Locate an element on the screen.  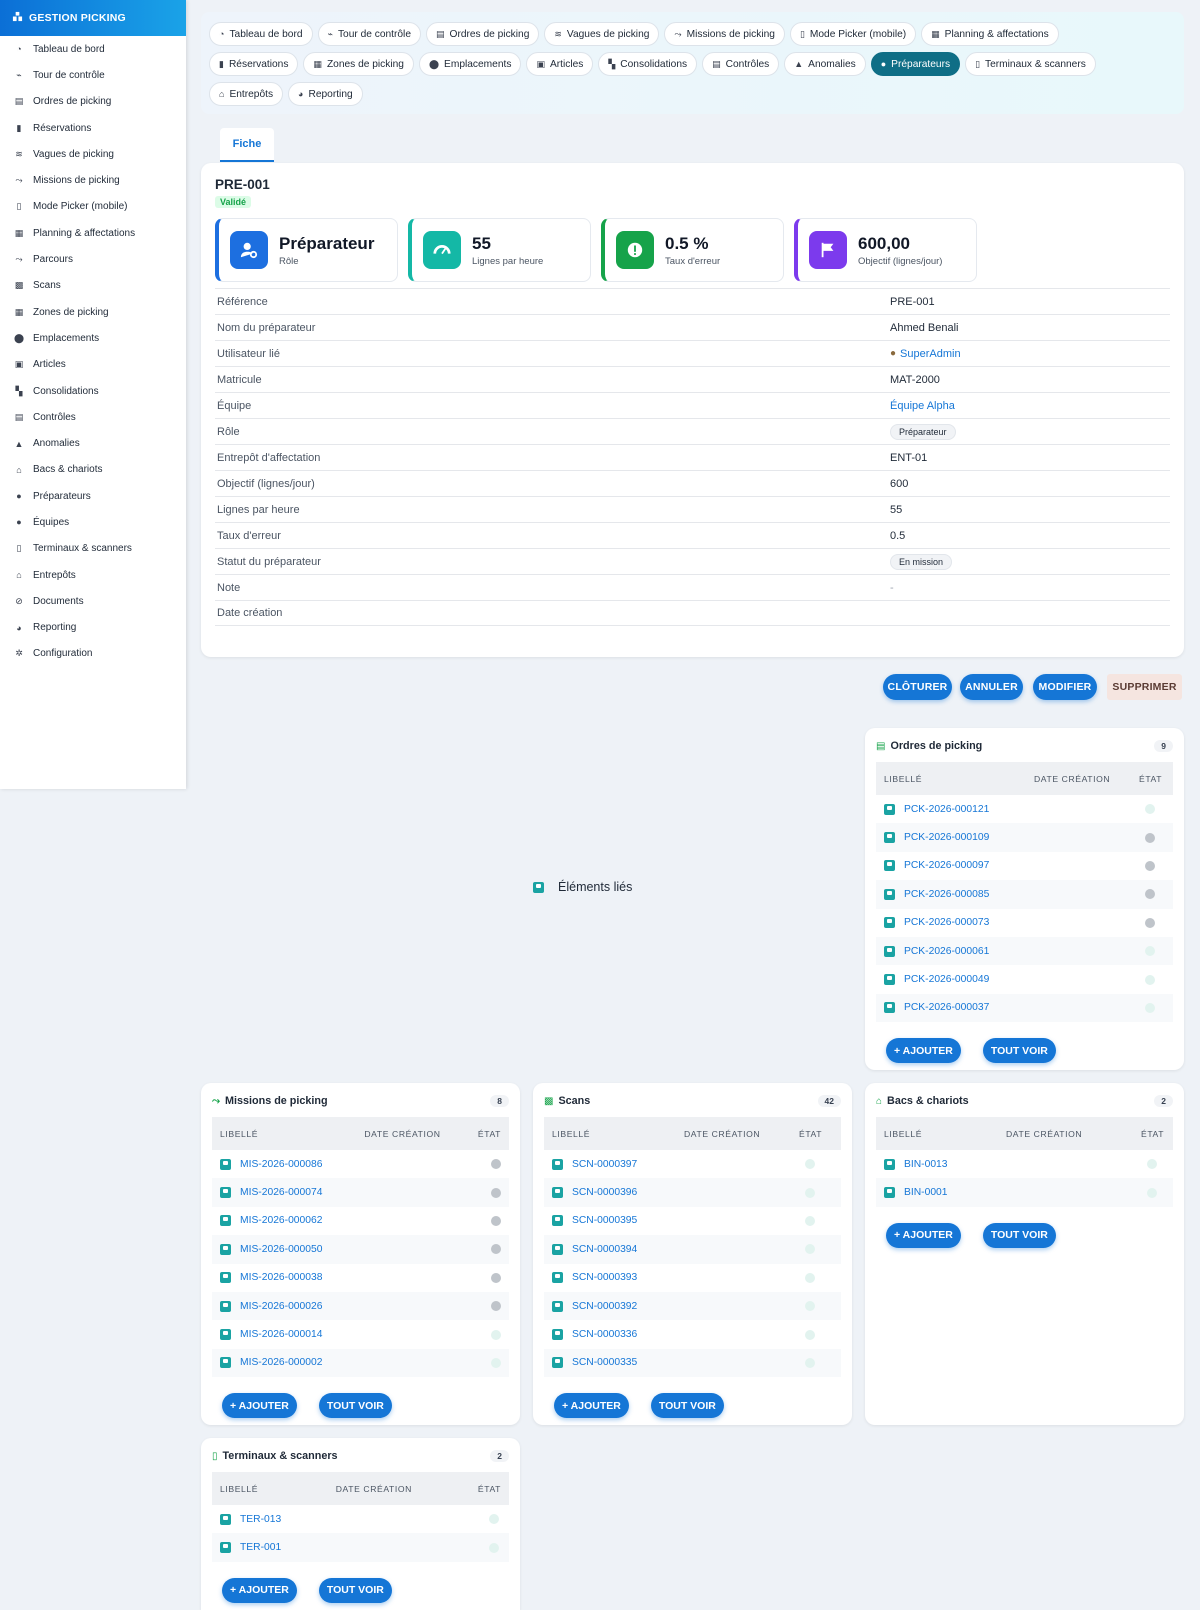
sidebar-item-parcours: ⤳ Parcours is located at coordinates (93, 259).